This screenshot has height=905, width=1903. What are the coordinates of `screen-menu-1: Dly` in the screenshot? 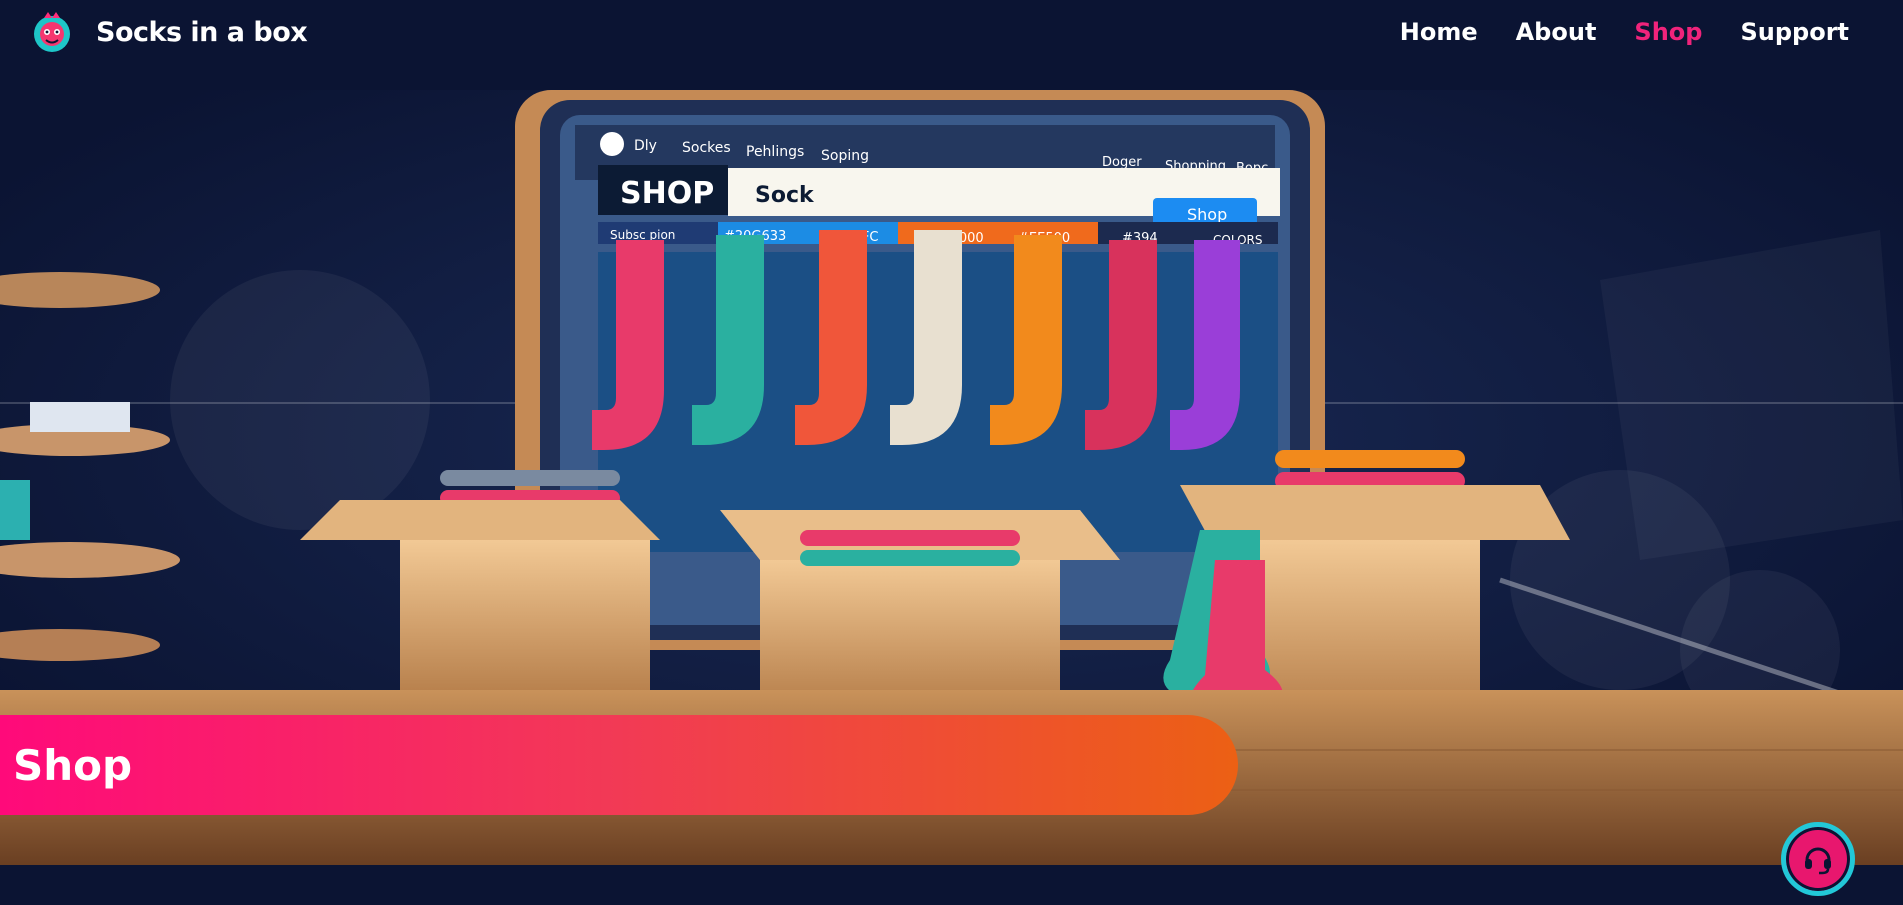 It's located at (645, 146).